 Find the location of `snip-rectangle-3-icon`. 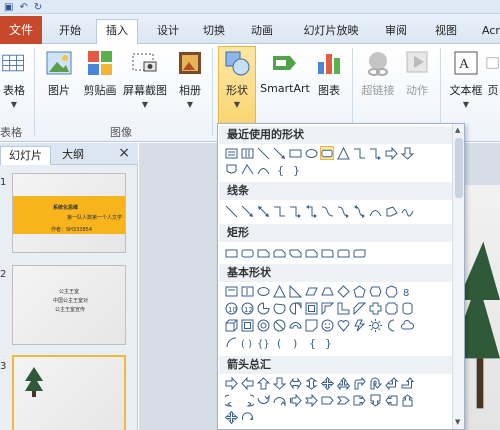

snip-rectangle-3-icon is located at coordinates (295, 253).